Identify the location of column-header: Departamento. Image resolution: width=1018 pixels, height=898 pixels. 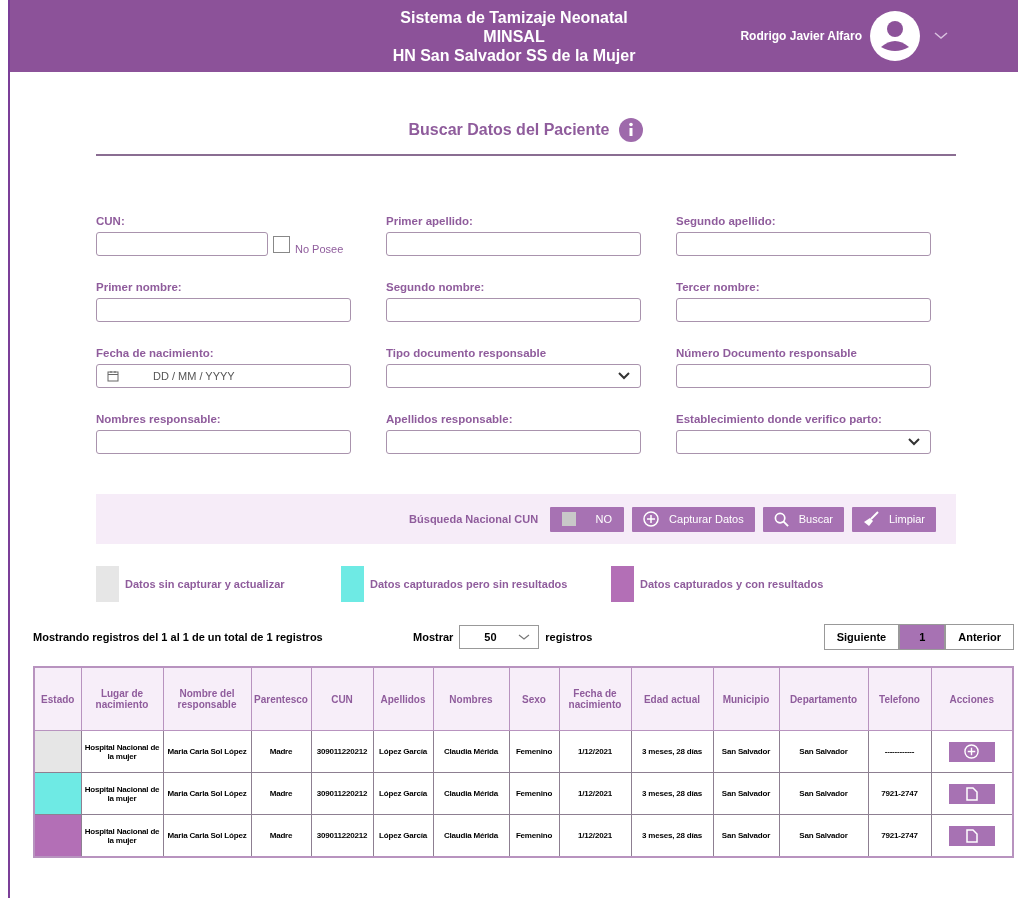
(823, 699).